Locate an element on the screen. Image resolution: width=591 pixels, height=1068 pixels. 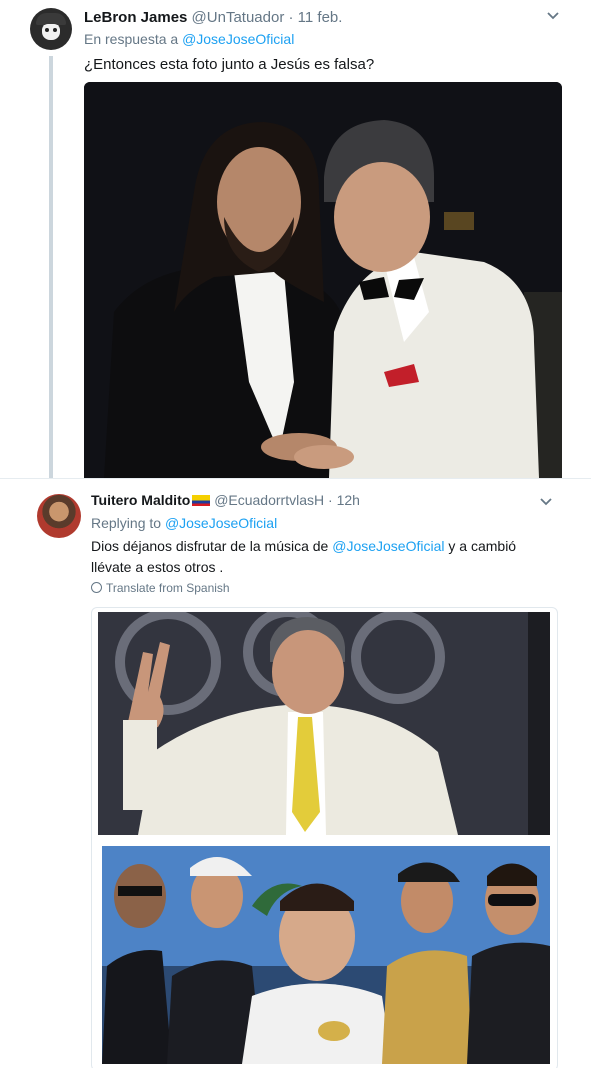
tweet-time: 12h is located at coordinates (348, 500).